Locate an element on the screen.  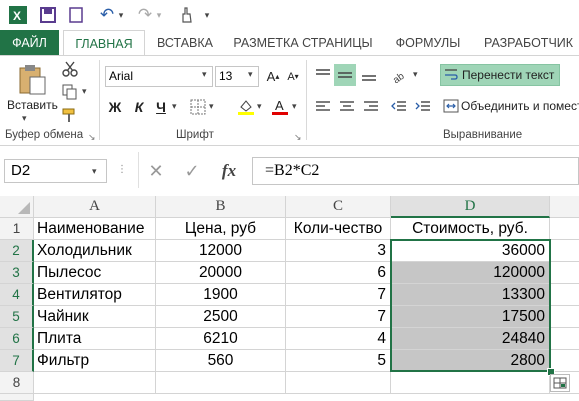
column-header-c: C is located at coordinates (338, 207).